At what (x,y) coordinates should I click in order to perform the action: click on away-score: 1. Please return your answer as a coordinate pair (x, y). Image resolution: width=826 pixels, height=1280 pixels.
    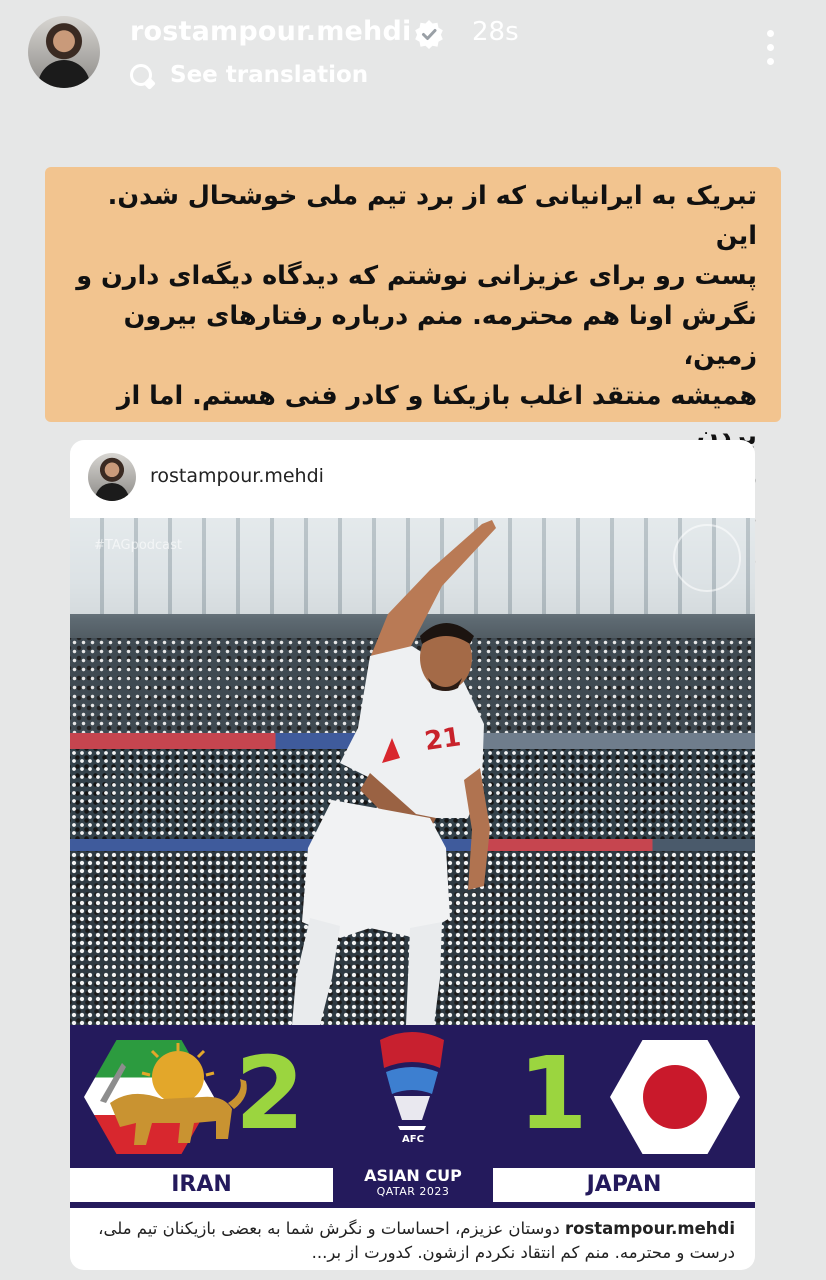
    Looking at the image, I should click on (553, 1093).